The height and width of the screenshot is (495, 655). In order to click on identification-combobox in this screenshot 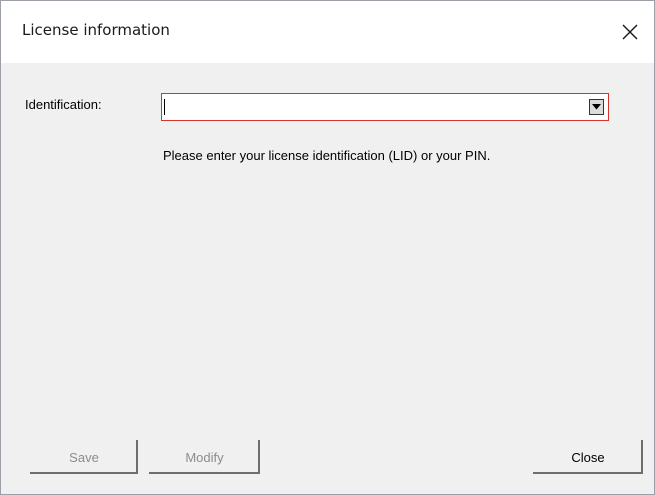, I will do `click(385, 107)`.